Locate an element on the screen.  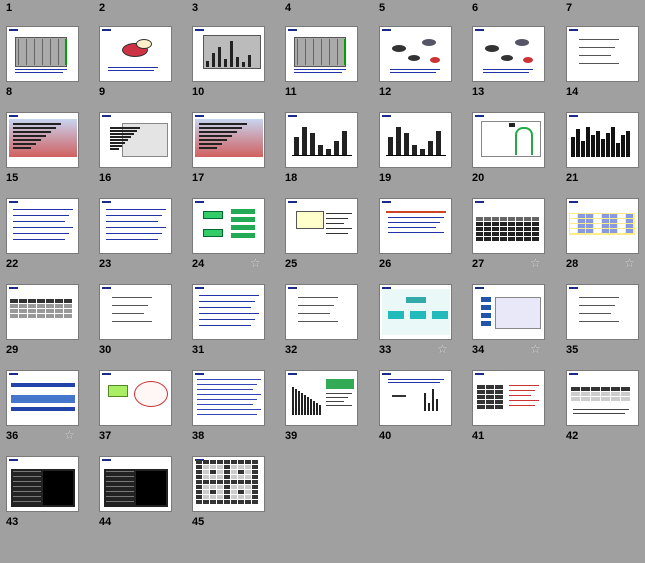
slide-thumbnail: 39 is located at coordinates (326, 413).